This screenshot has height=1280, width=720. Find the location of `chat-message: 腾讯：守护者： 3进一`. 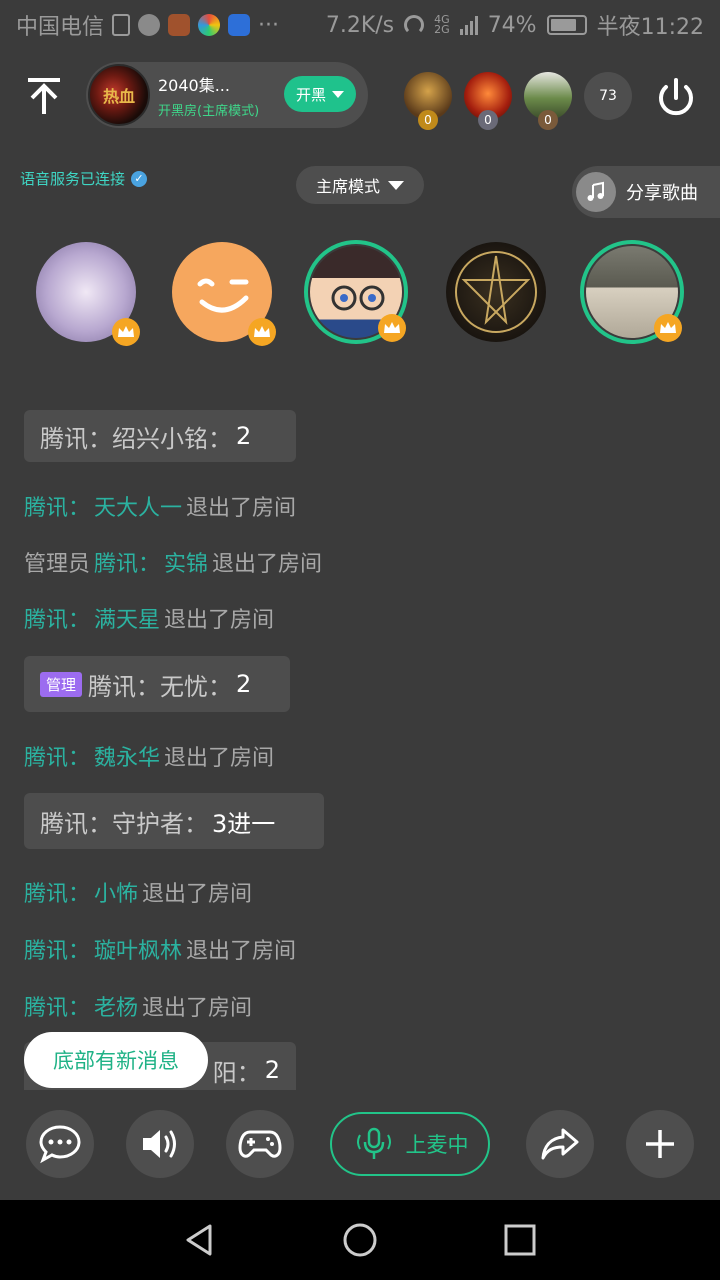

chat-message: 腾讯：守护者： 3进一 is located at coordinates (174, 821).